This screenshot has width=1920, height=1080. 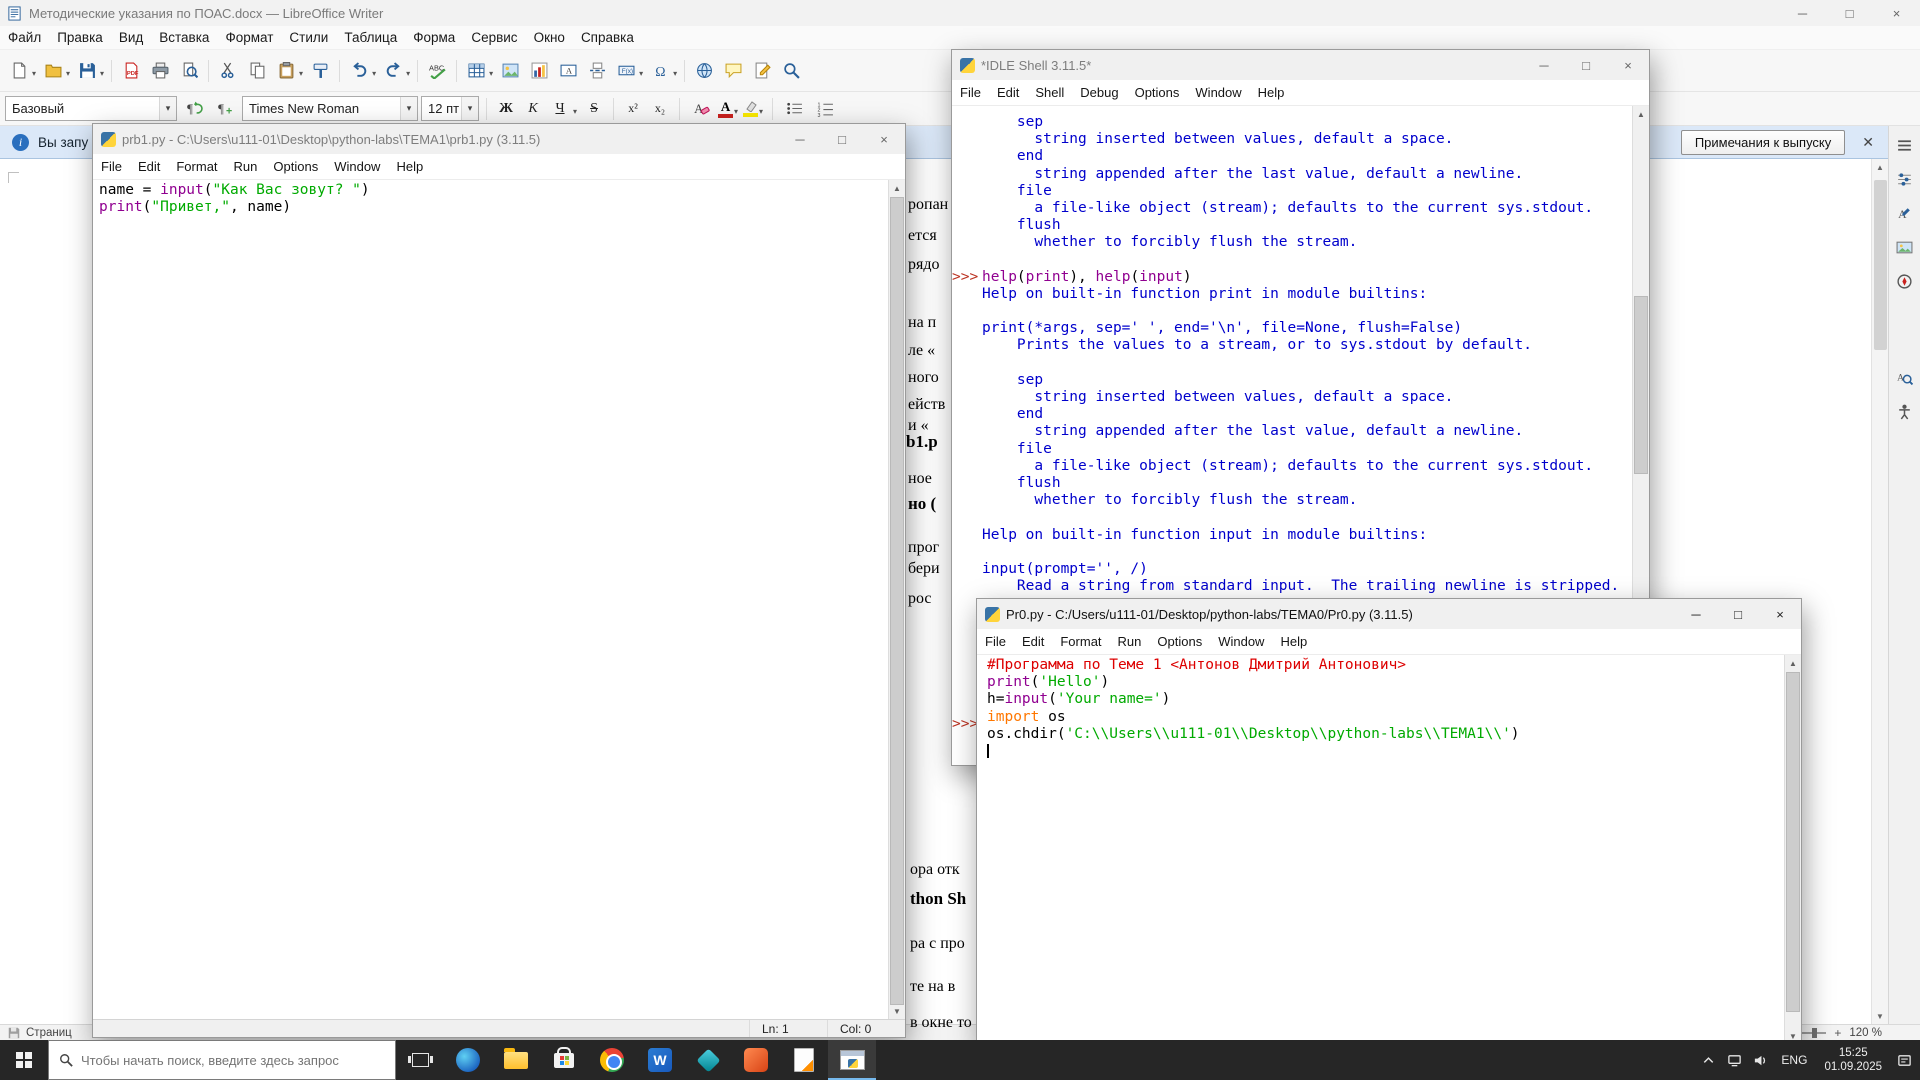 What do you see at coordinates (1049, 92) in the screenshot?
I see `menu-item-shell: Shell` at bounding box center [1049, 92].